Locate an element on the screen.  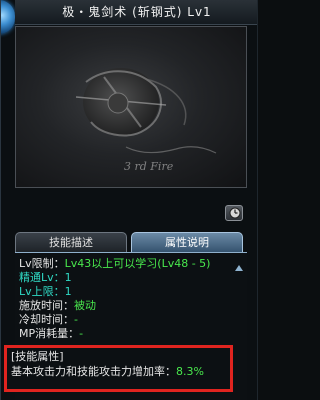
cooldown-row: 冷却时间：- is located at coordinates (48, 320).